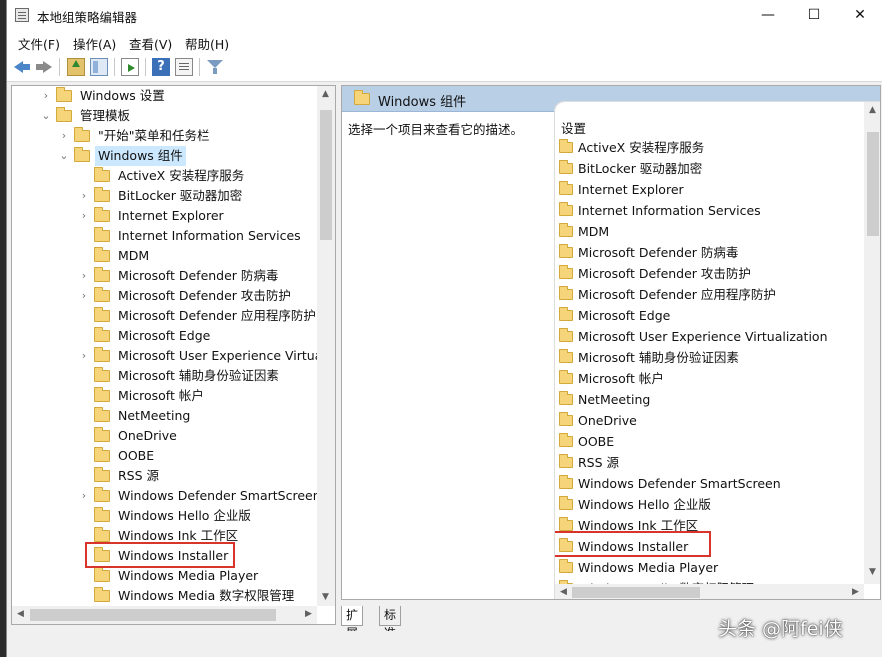 Image resolution: width=882 pixels, height=657 pixels. Describe the element at coordinates (780, 629) in the screenshot. I see `watermark: 头条 @阿fei侠` at that location.